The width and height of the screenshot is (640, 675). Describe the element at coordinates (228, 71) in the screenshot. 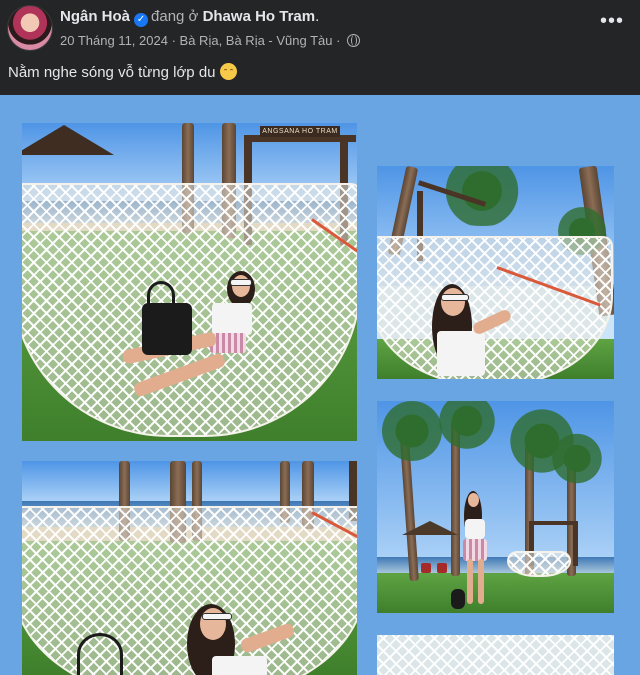

I see `smiling-face-emoji-icon` at that location.